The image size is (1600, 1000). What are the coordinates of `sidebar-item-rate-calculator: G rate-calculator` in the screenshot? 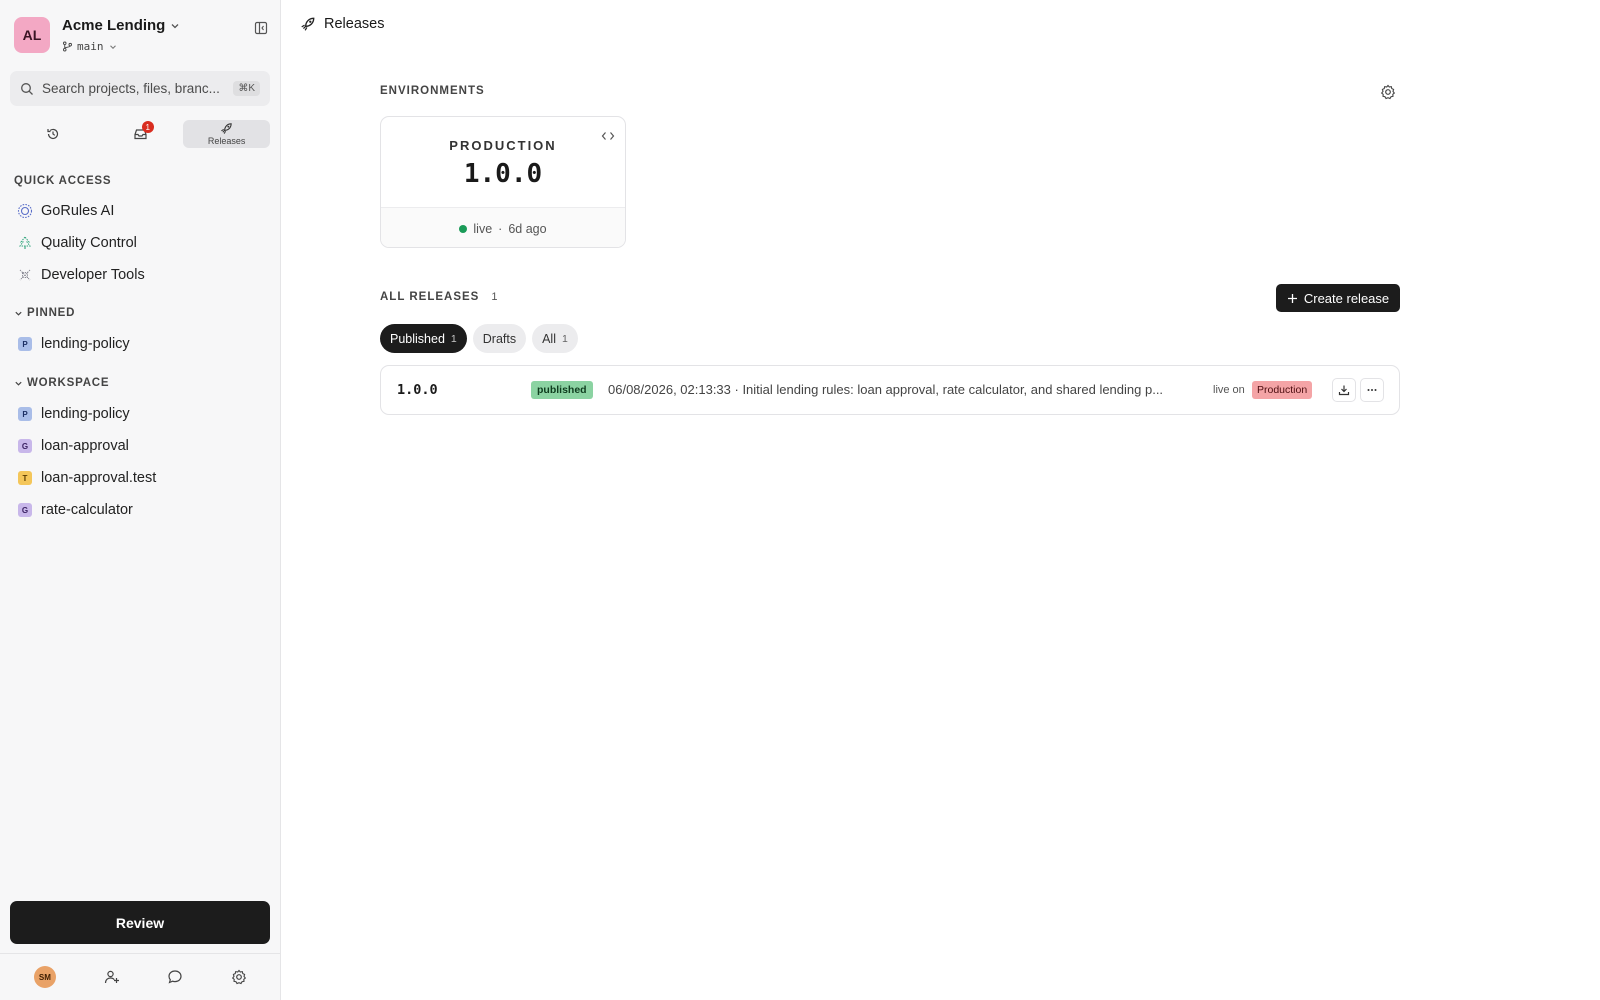 It's located at (144, 510).